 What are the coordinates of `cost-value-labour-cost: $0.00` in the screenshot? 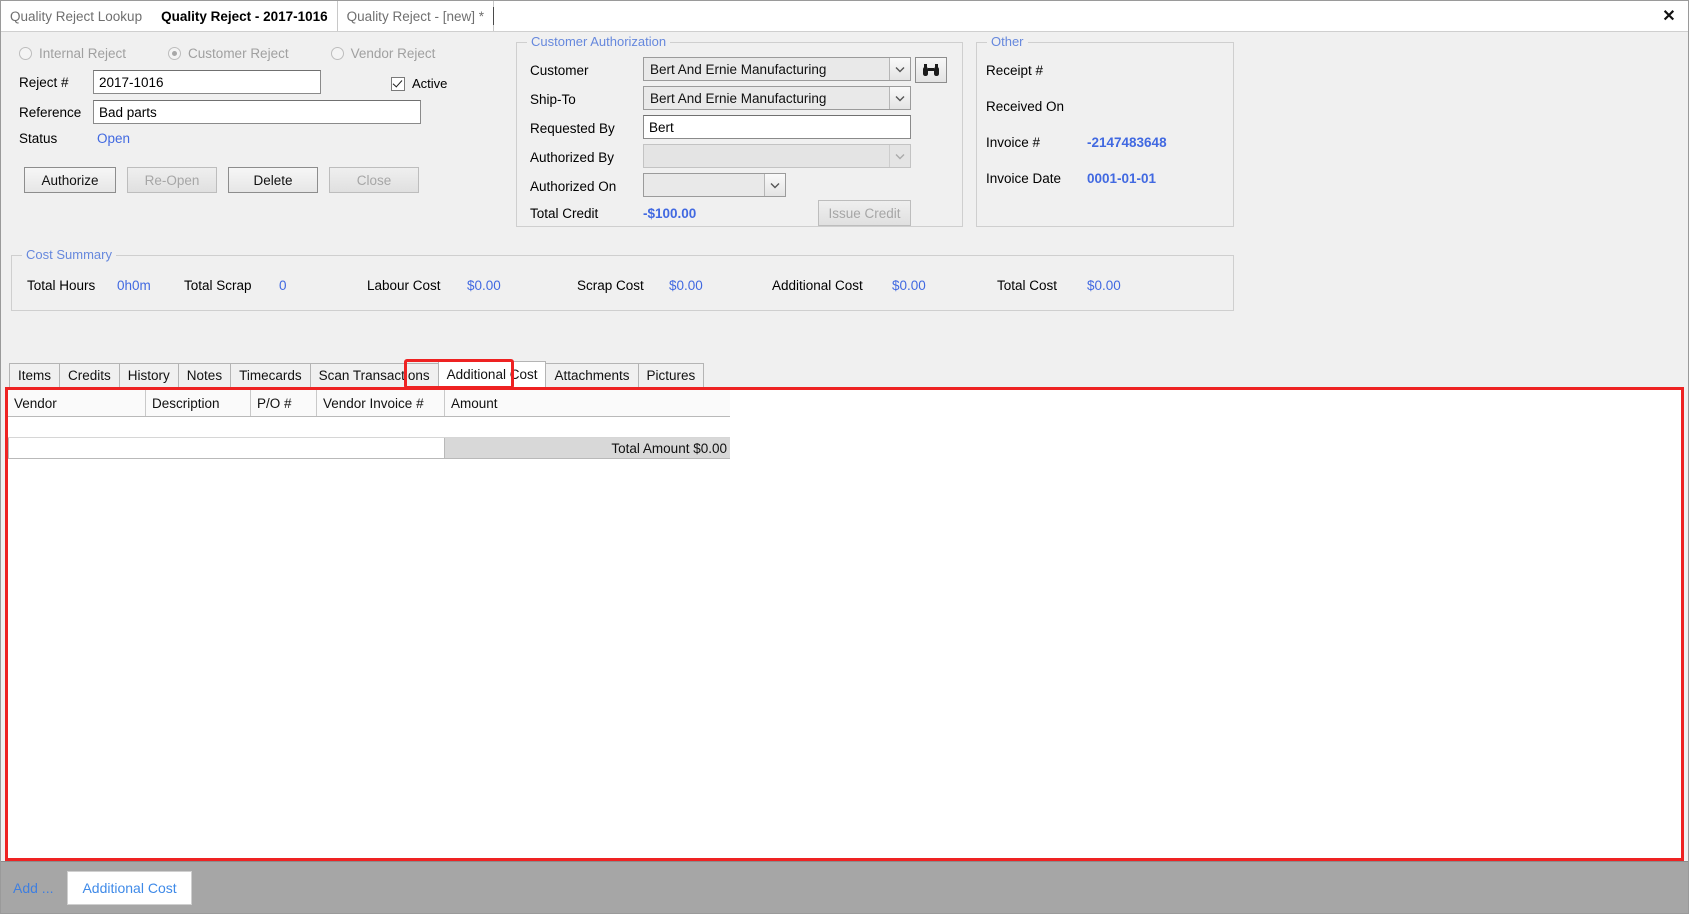 It's located at (484, 285).